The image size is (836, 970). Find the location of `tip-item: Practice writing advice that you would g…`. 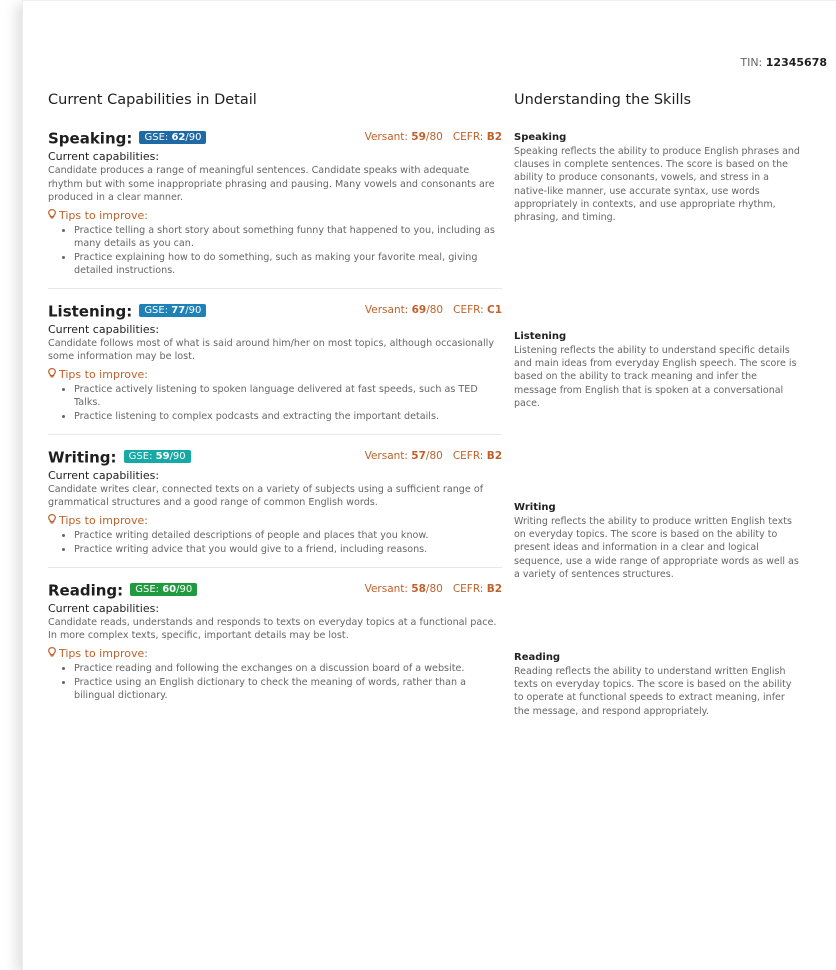

tip-item: Practice writing advice that you would g… is located at coordinates (288, 549).